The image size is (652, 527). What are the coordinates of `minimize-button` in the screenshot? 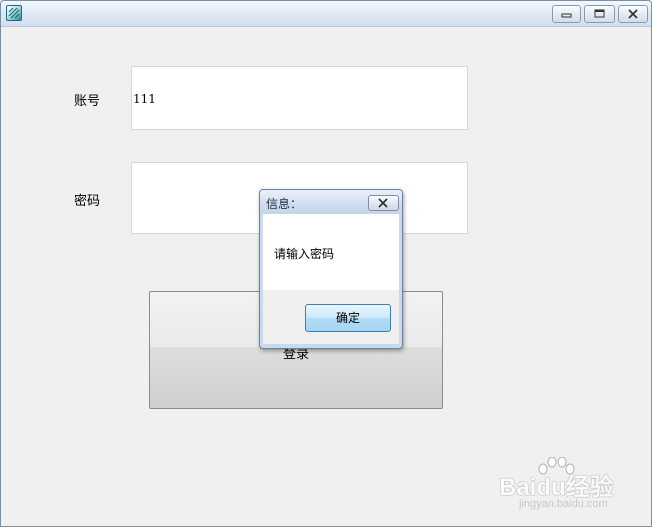 It's located at (566, 14).